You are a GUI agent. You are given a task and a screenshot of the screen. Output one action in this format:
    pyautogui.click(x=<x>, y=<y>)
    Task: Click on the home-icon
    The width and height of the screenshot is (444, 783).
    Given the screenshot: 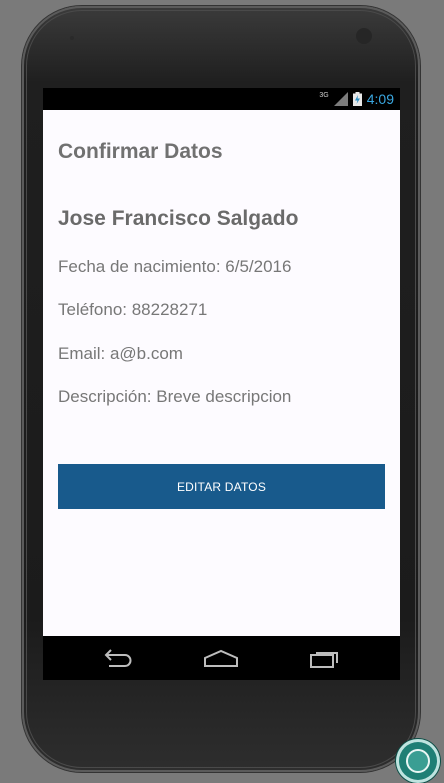 What is the action you would take?
    pyautogui.click(x=221, y=658)
    